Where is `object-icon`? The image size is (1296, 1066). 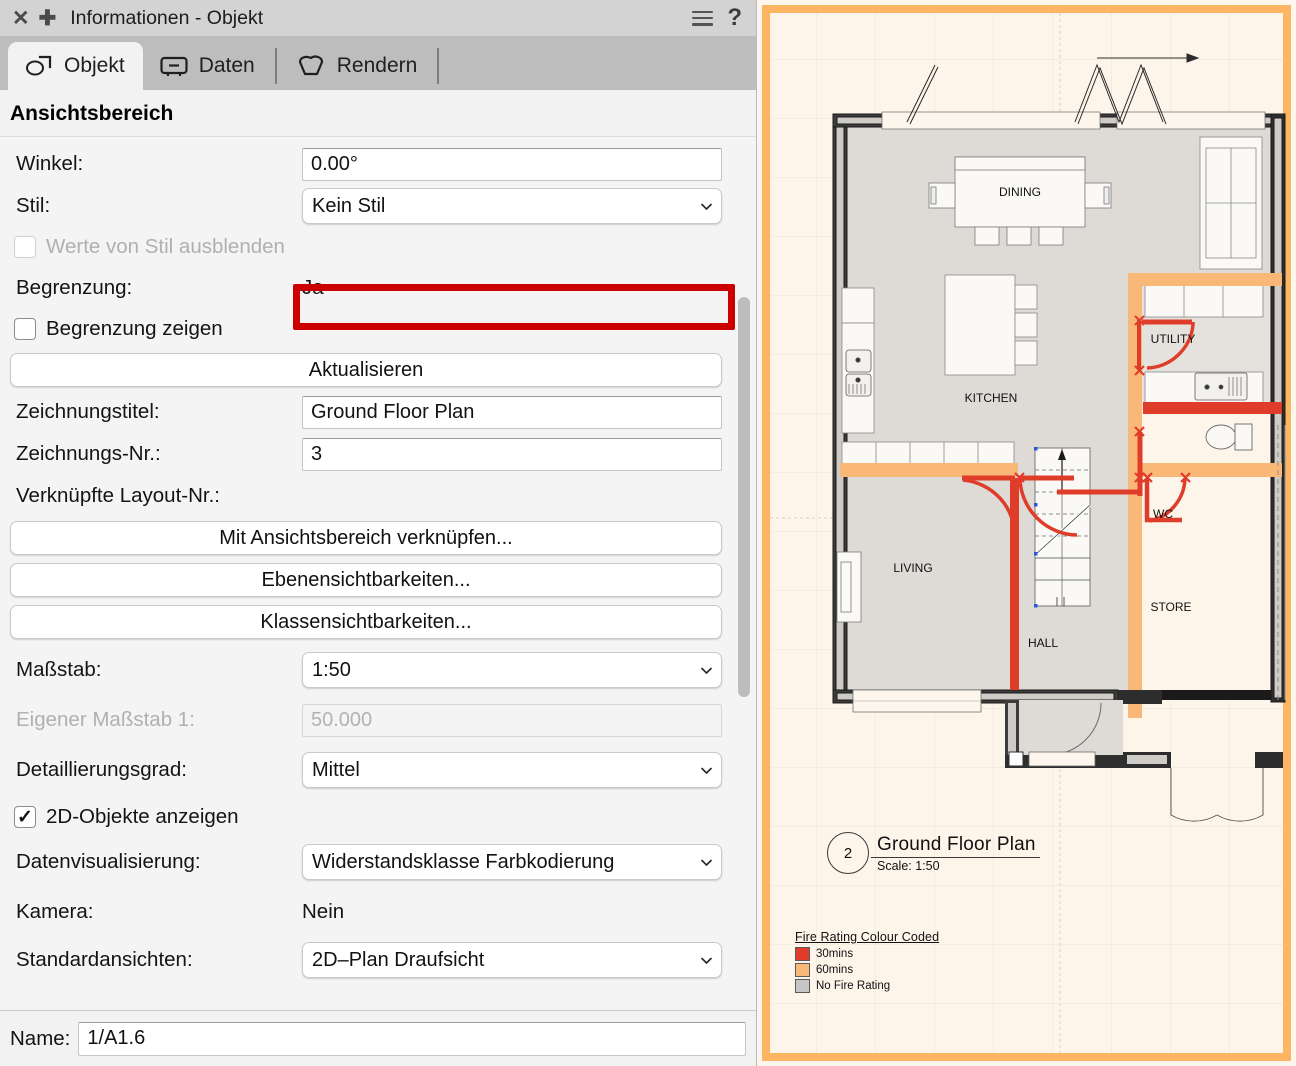 object-icon is located at coordinates (39, 66).